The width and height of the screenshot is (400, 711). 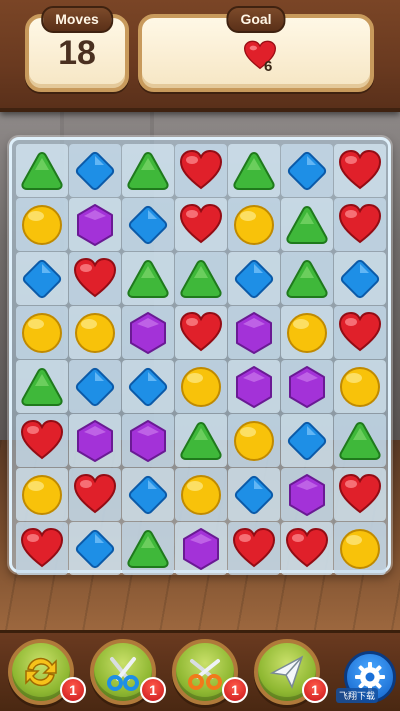 What do you see at coordinates (256, 49) in the screenshot?
I see `goal-panel: Goal 6` at bounding box center [256, 49].